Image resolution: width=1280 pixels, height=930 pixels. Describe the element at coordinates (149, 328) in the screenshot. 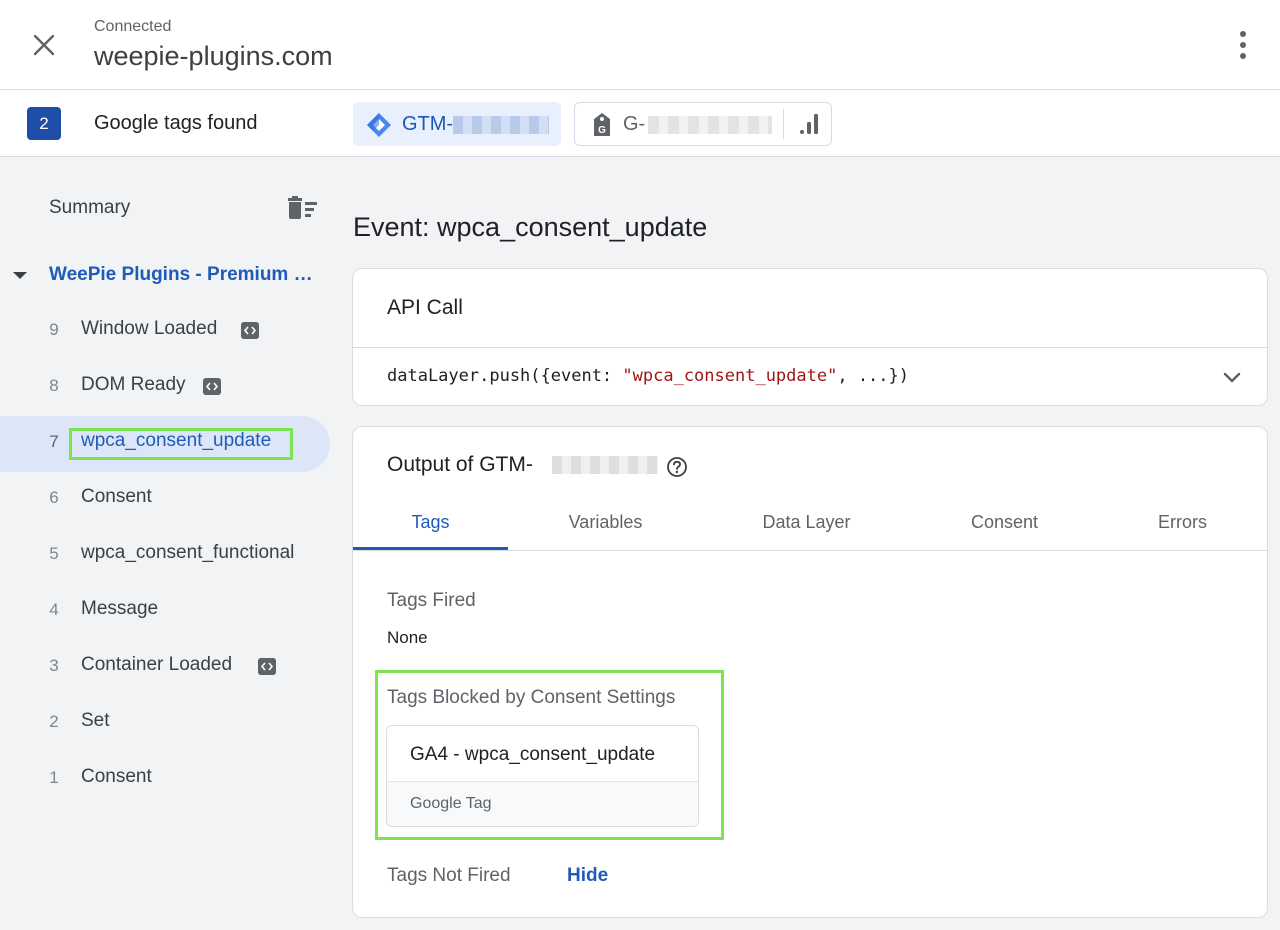

I see `event-label: Window Loaded` at that location.